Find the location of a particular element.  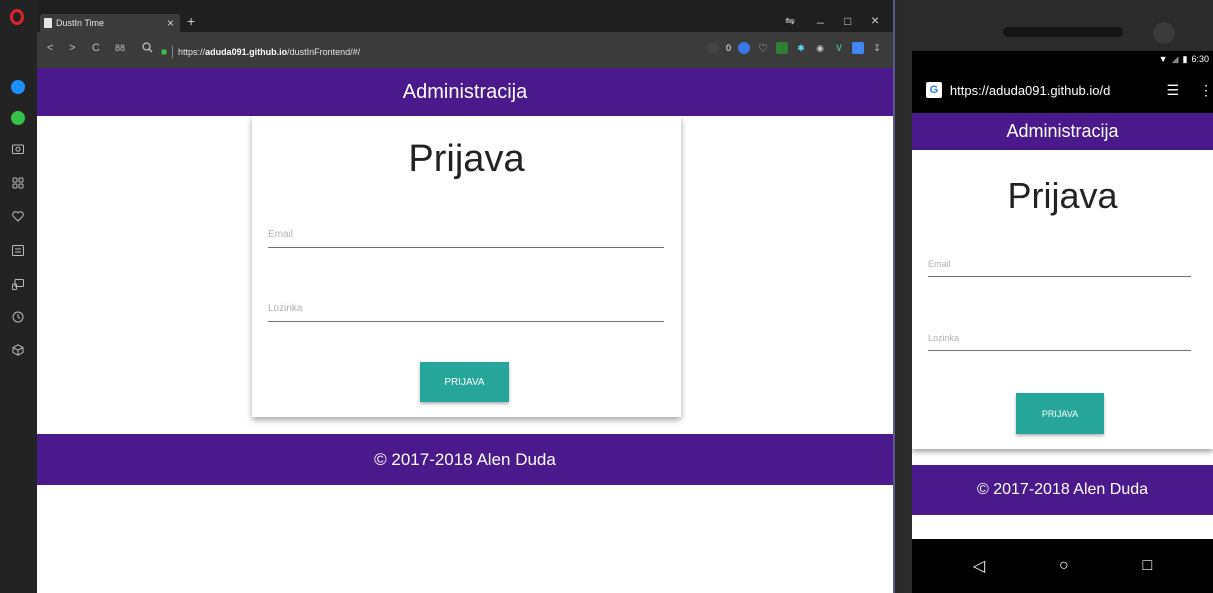

react-devtools-icon: ✱ is located at coordinates (801, 48).